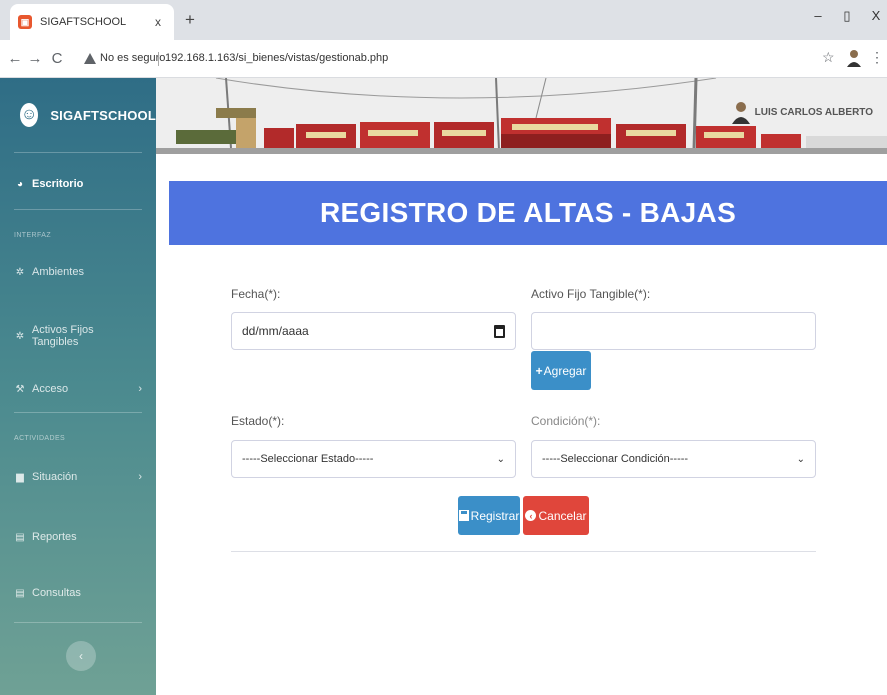  I want to click on reload-icon: C, so click(57, 58).